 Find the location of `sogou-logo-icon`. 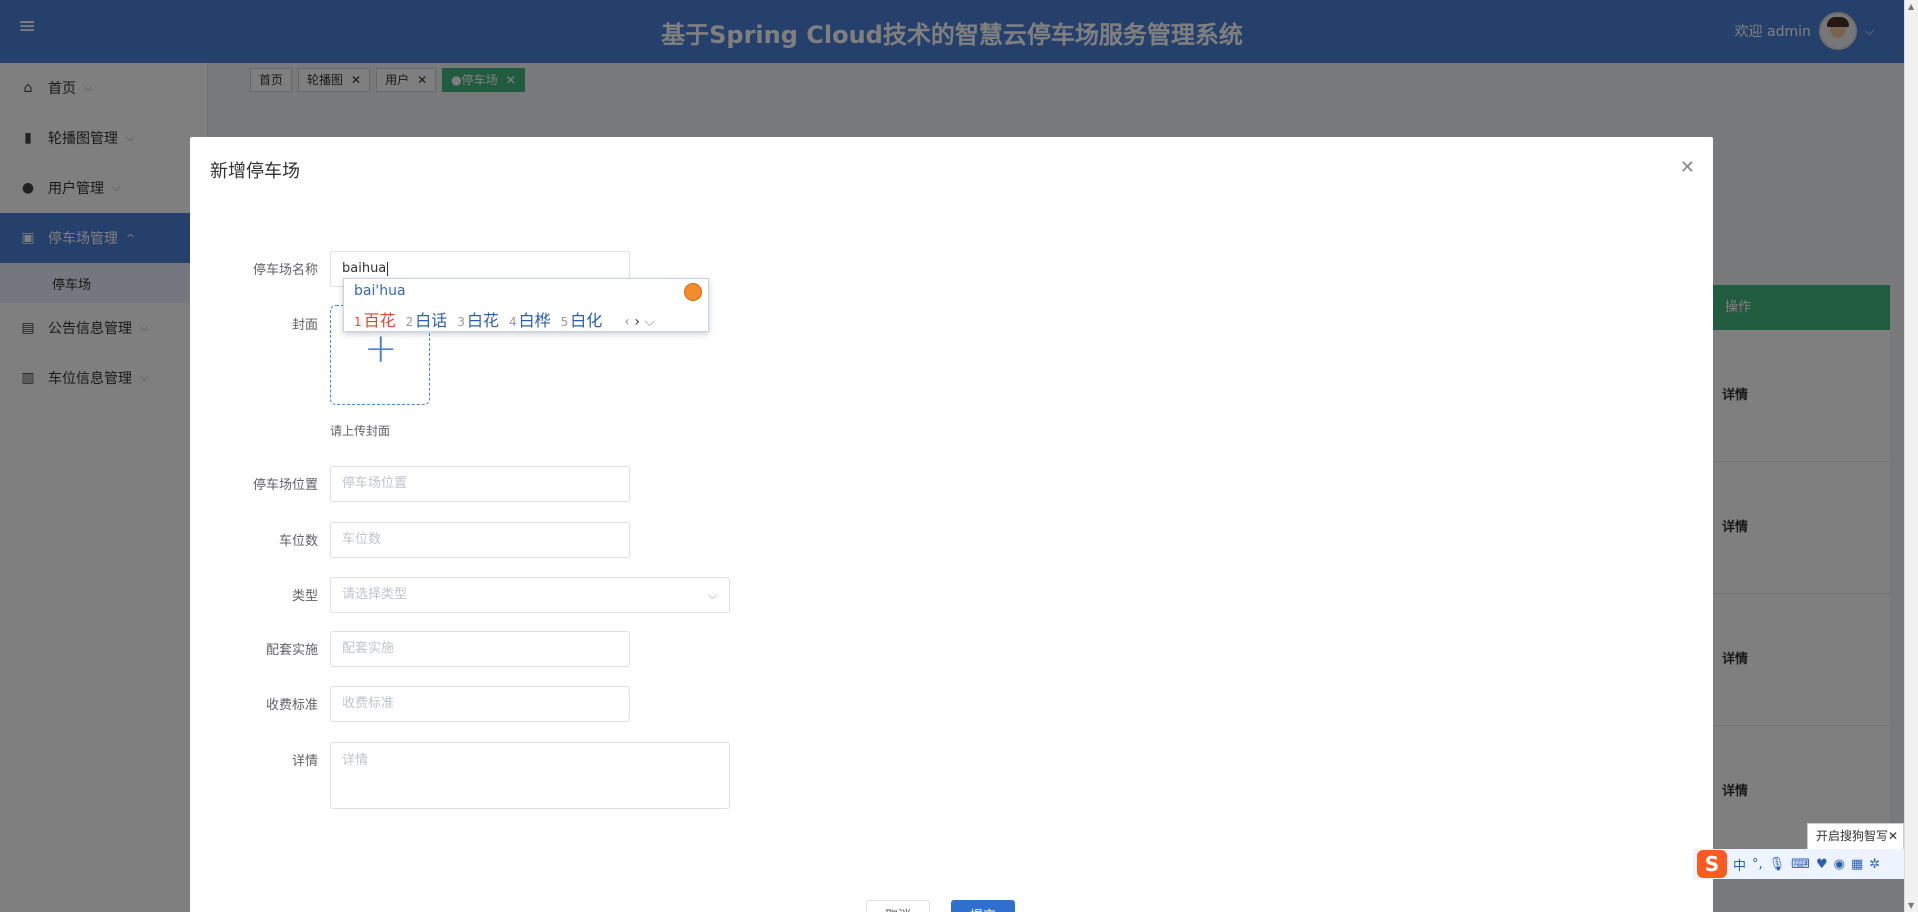

sogou-logo-icon is located at coordinates (693, 292).